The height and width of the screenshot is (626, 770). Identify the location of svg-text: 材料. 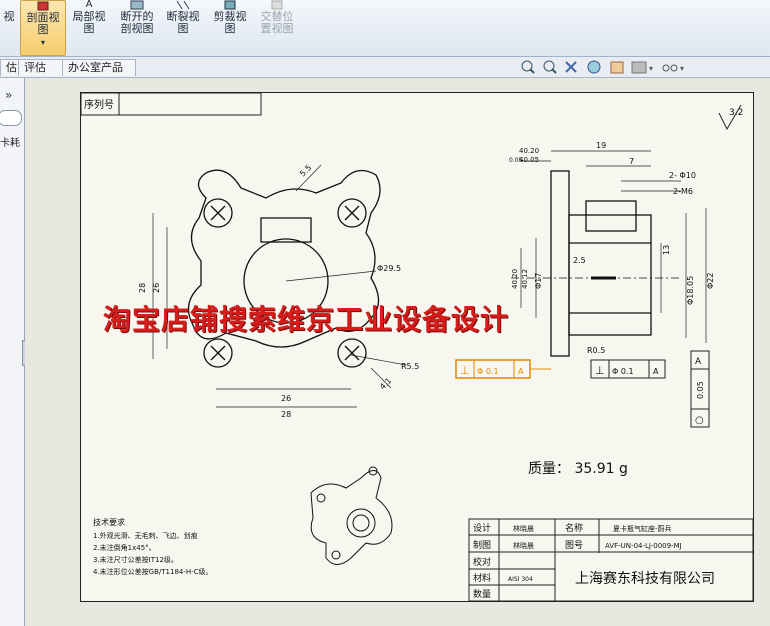
(482, 578).